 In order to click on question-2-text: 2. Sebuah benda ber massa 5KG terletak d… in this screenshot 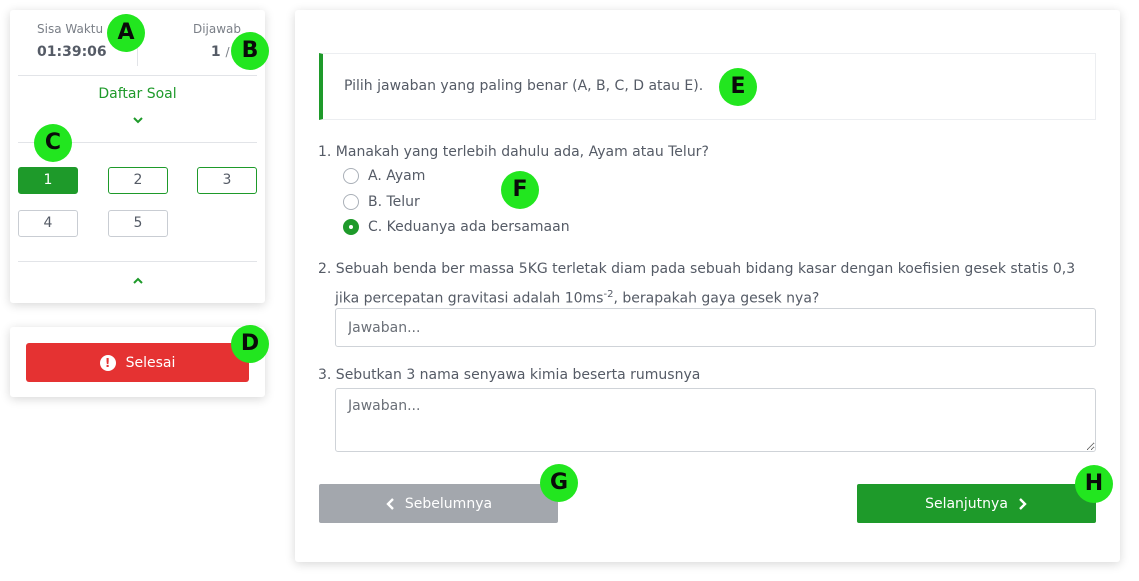, I will do `click(696, 284)`.